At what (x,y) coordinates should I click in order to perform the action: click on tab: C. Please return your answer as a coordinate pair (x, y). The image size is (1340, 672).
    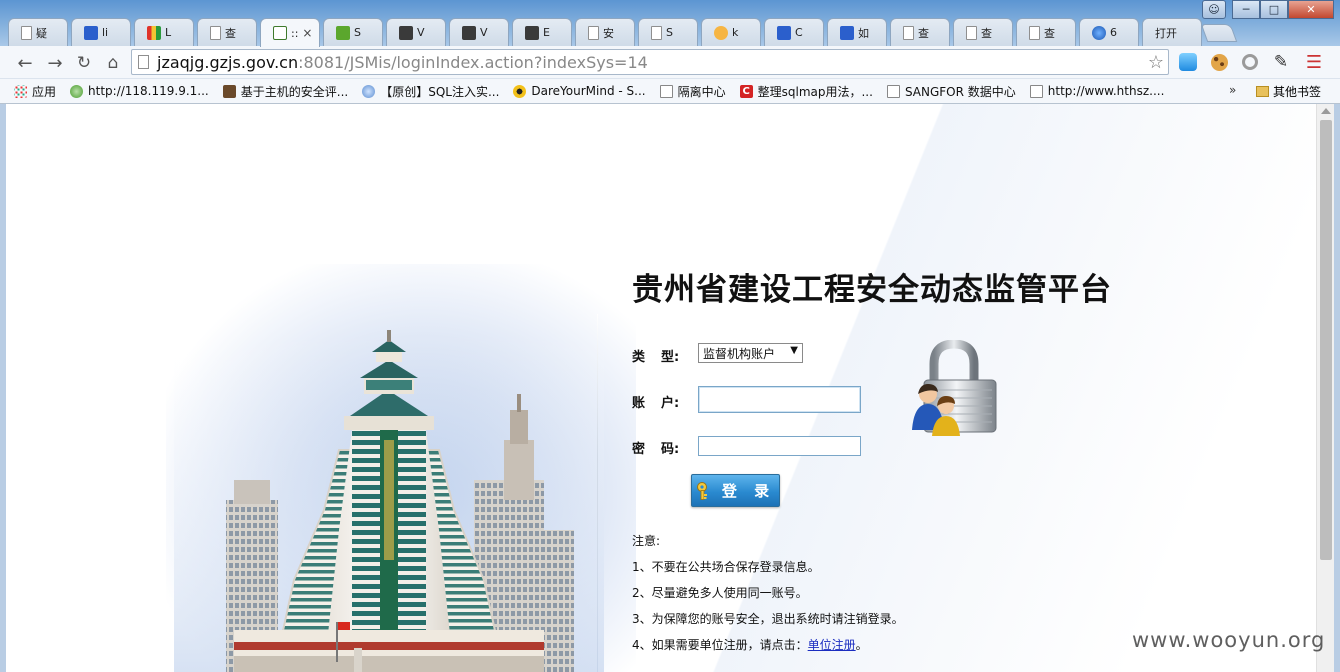
    Looking at the image, I should click on (794, 32).